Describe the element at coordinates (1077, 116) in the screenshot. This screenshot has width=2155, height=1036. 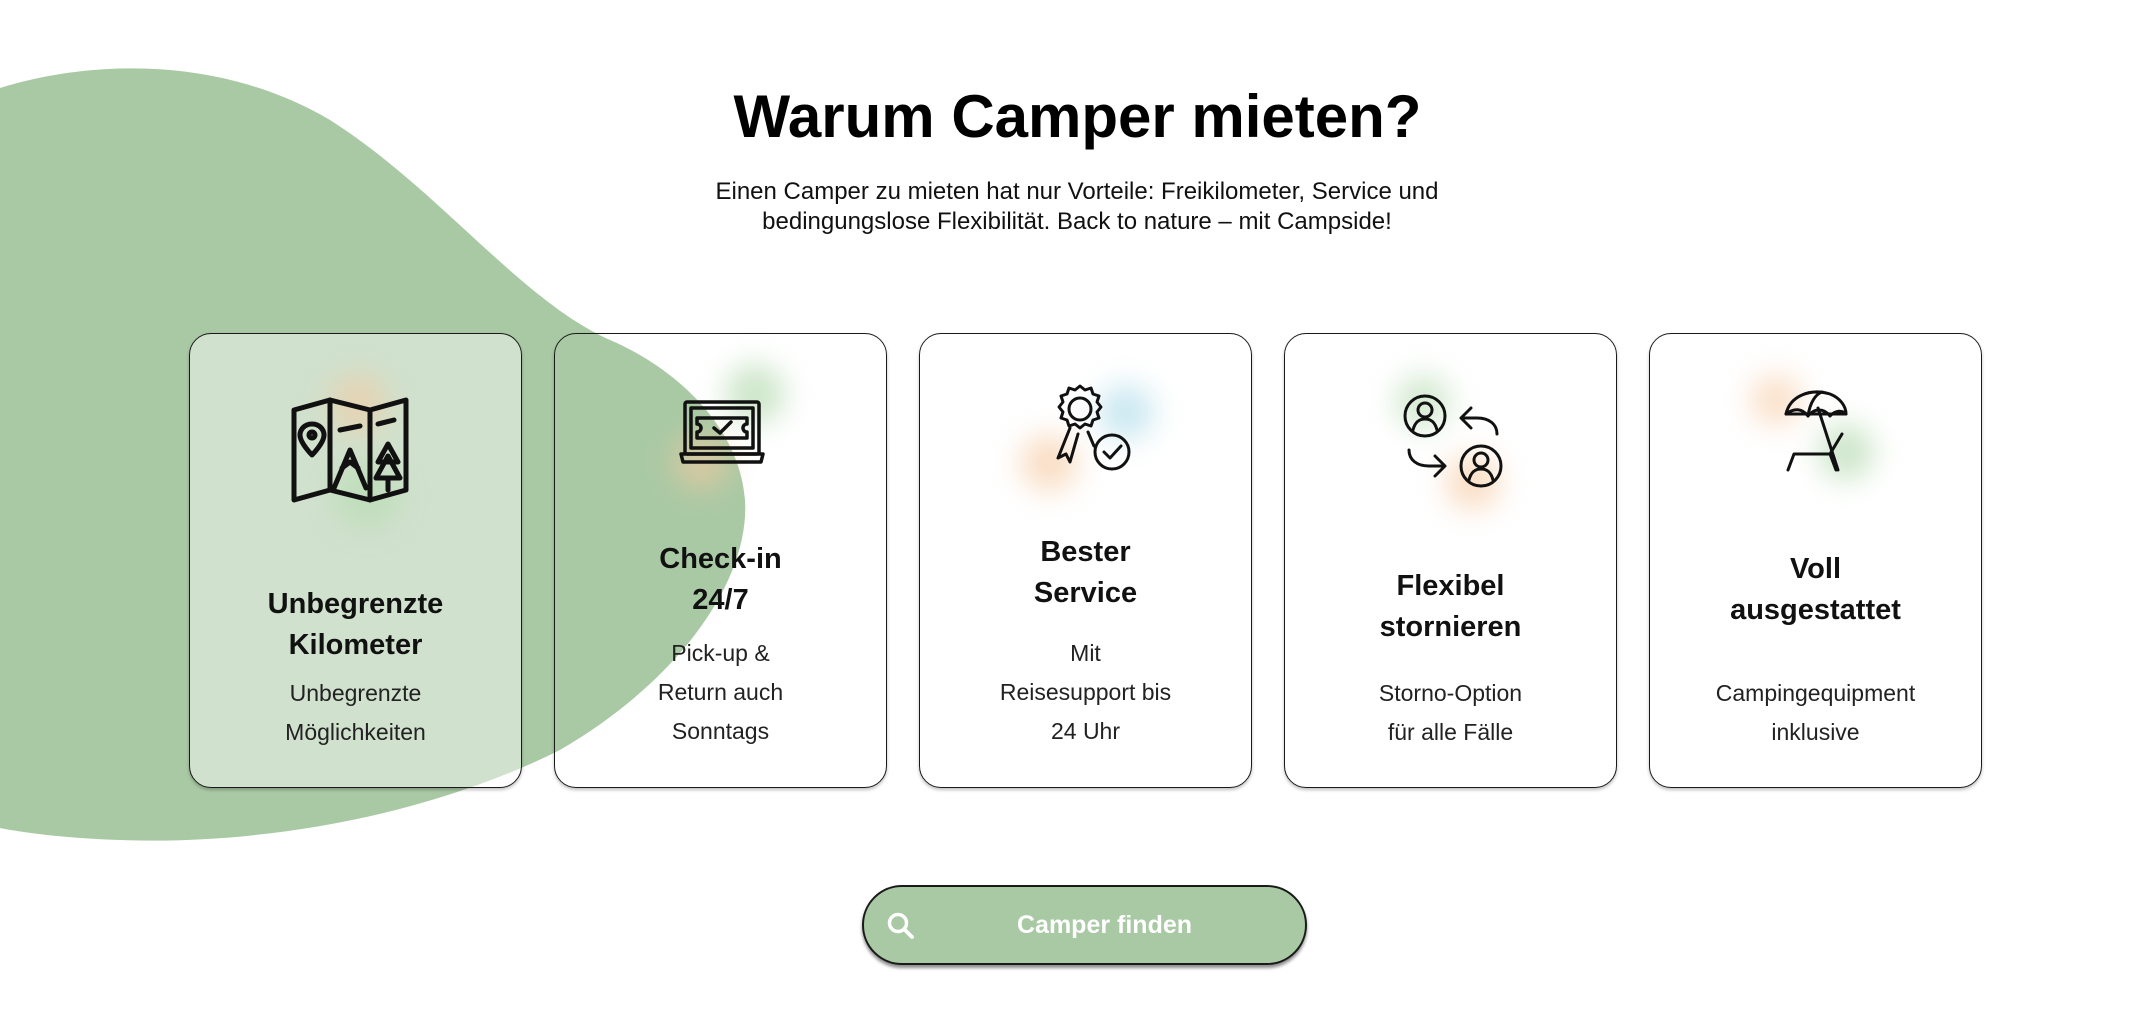
I see `section-heading: Warum Camper mieten?` at that location.